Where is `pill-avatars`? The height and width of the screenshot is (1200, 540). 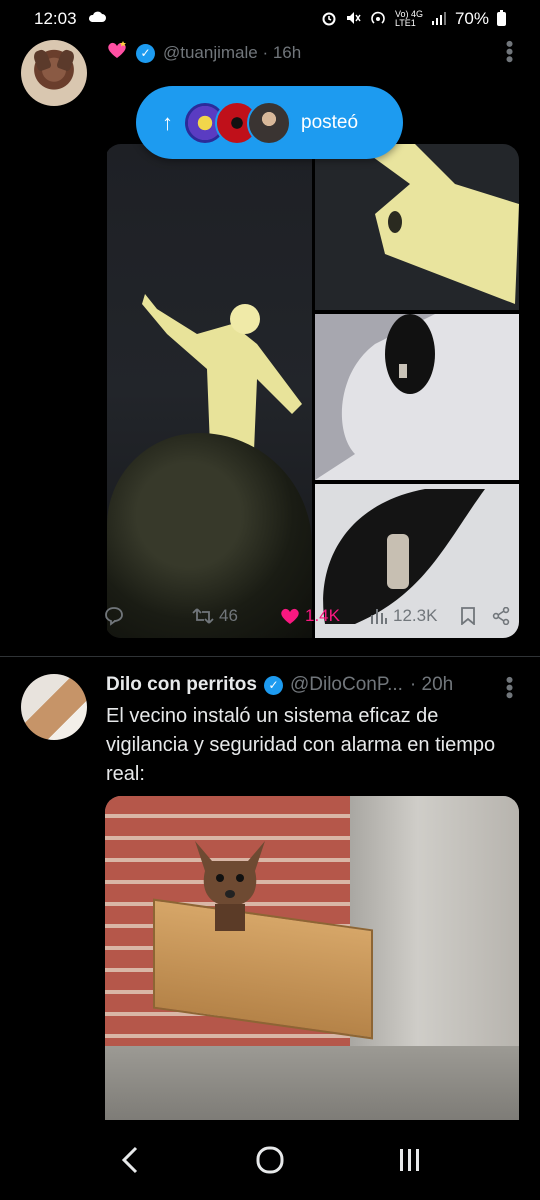 pill-avatars is located at coordinates (237, 122).